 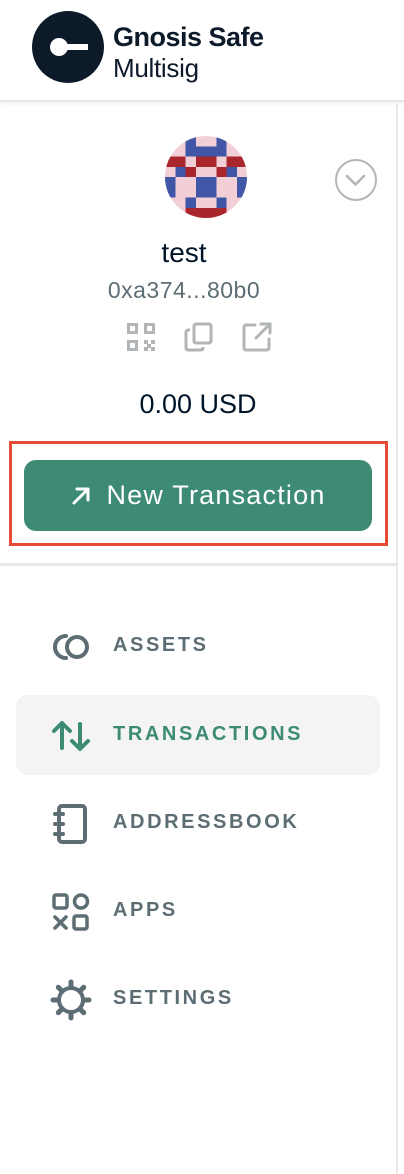 I want to click on safe-balance: 0.00 USD, so click(x=198, y=404).